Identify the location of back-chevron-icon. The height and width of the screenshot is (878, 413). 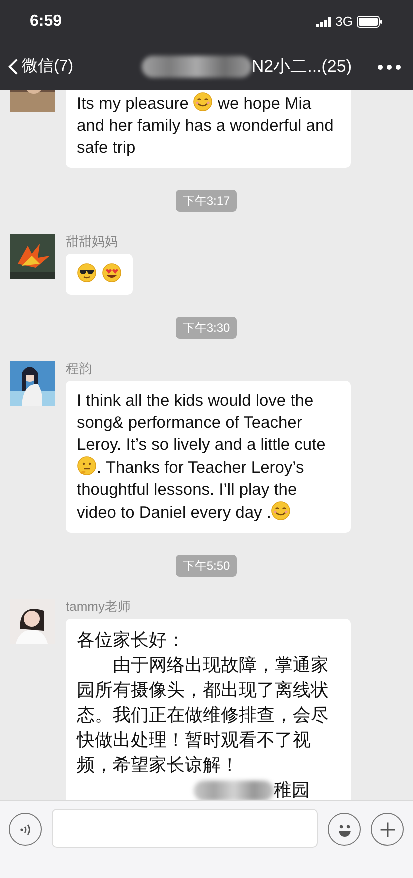
(13, 67).